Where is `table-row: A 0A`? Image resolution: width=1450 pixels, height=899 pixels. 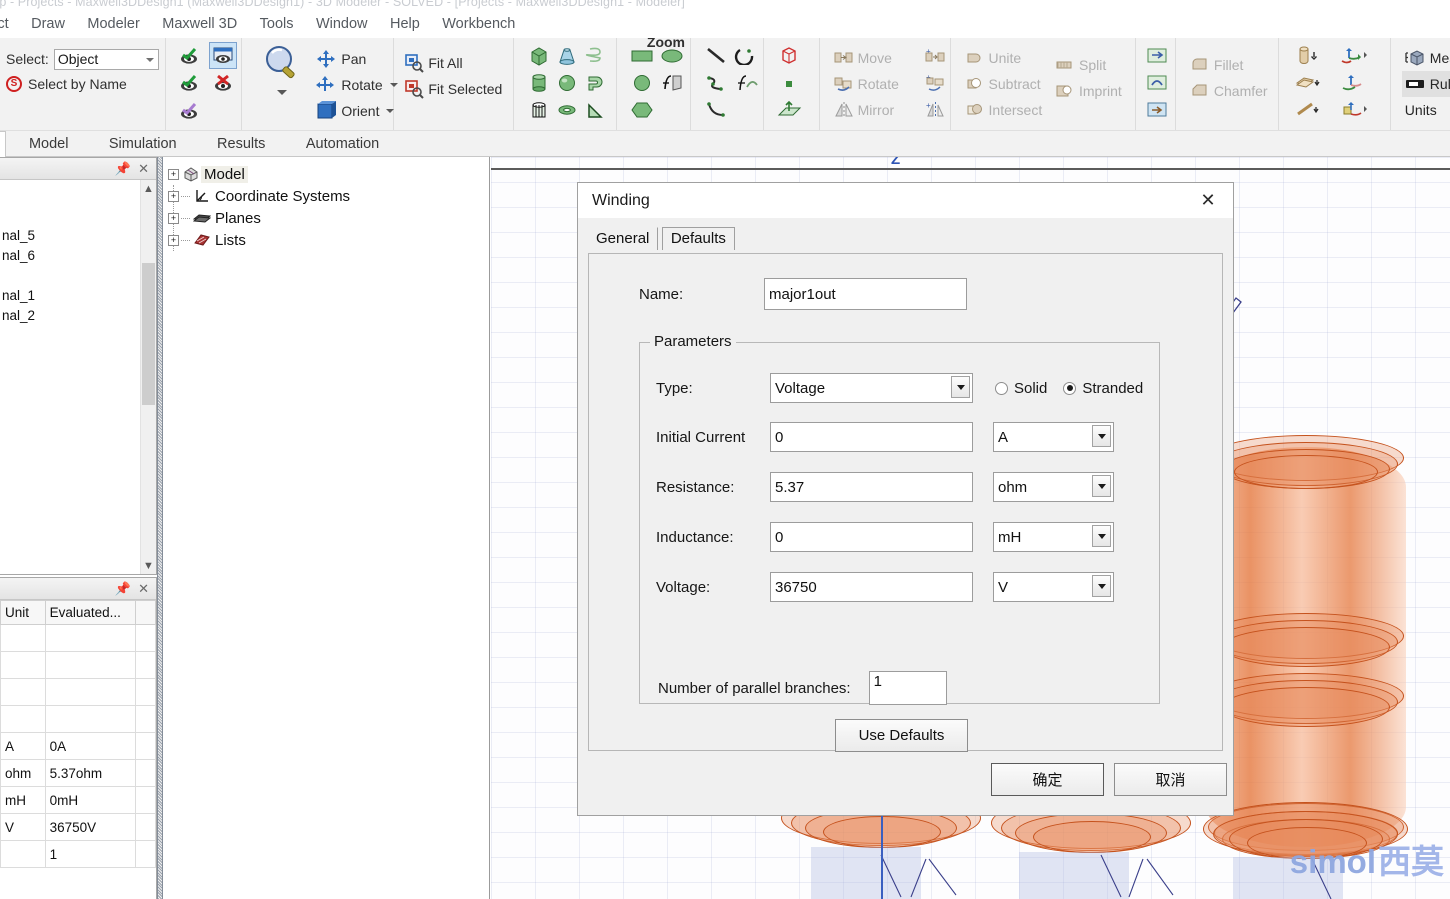 table-row: A 0A is located at coordinates (78, 746).